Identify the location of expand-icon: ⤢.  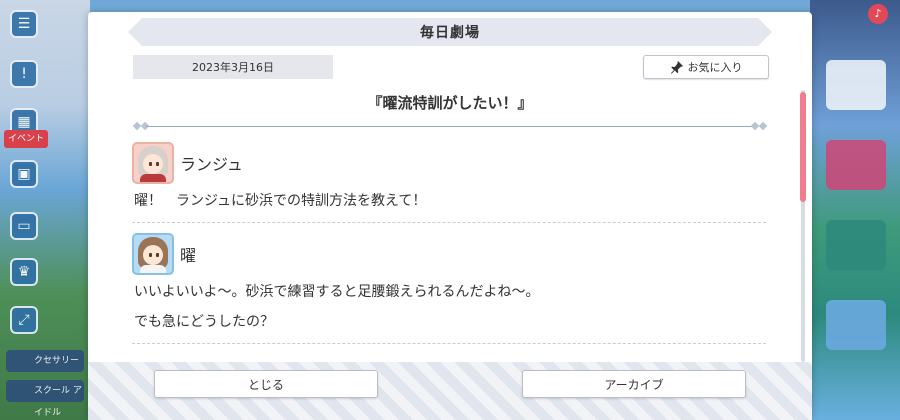
(24, 320).